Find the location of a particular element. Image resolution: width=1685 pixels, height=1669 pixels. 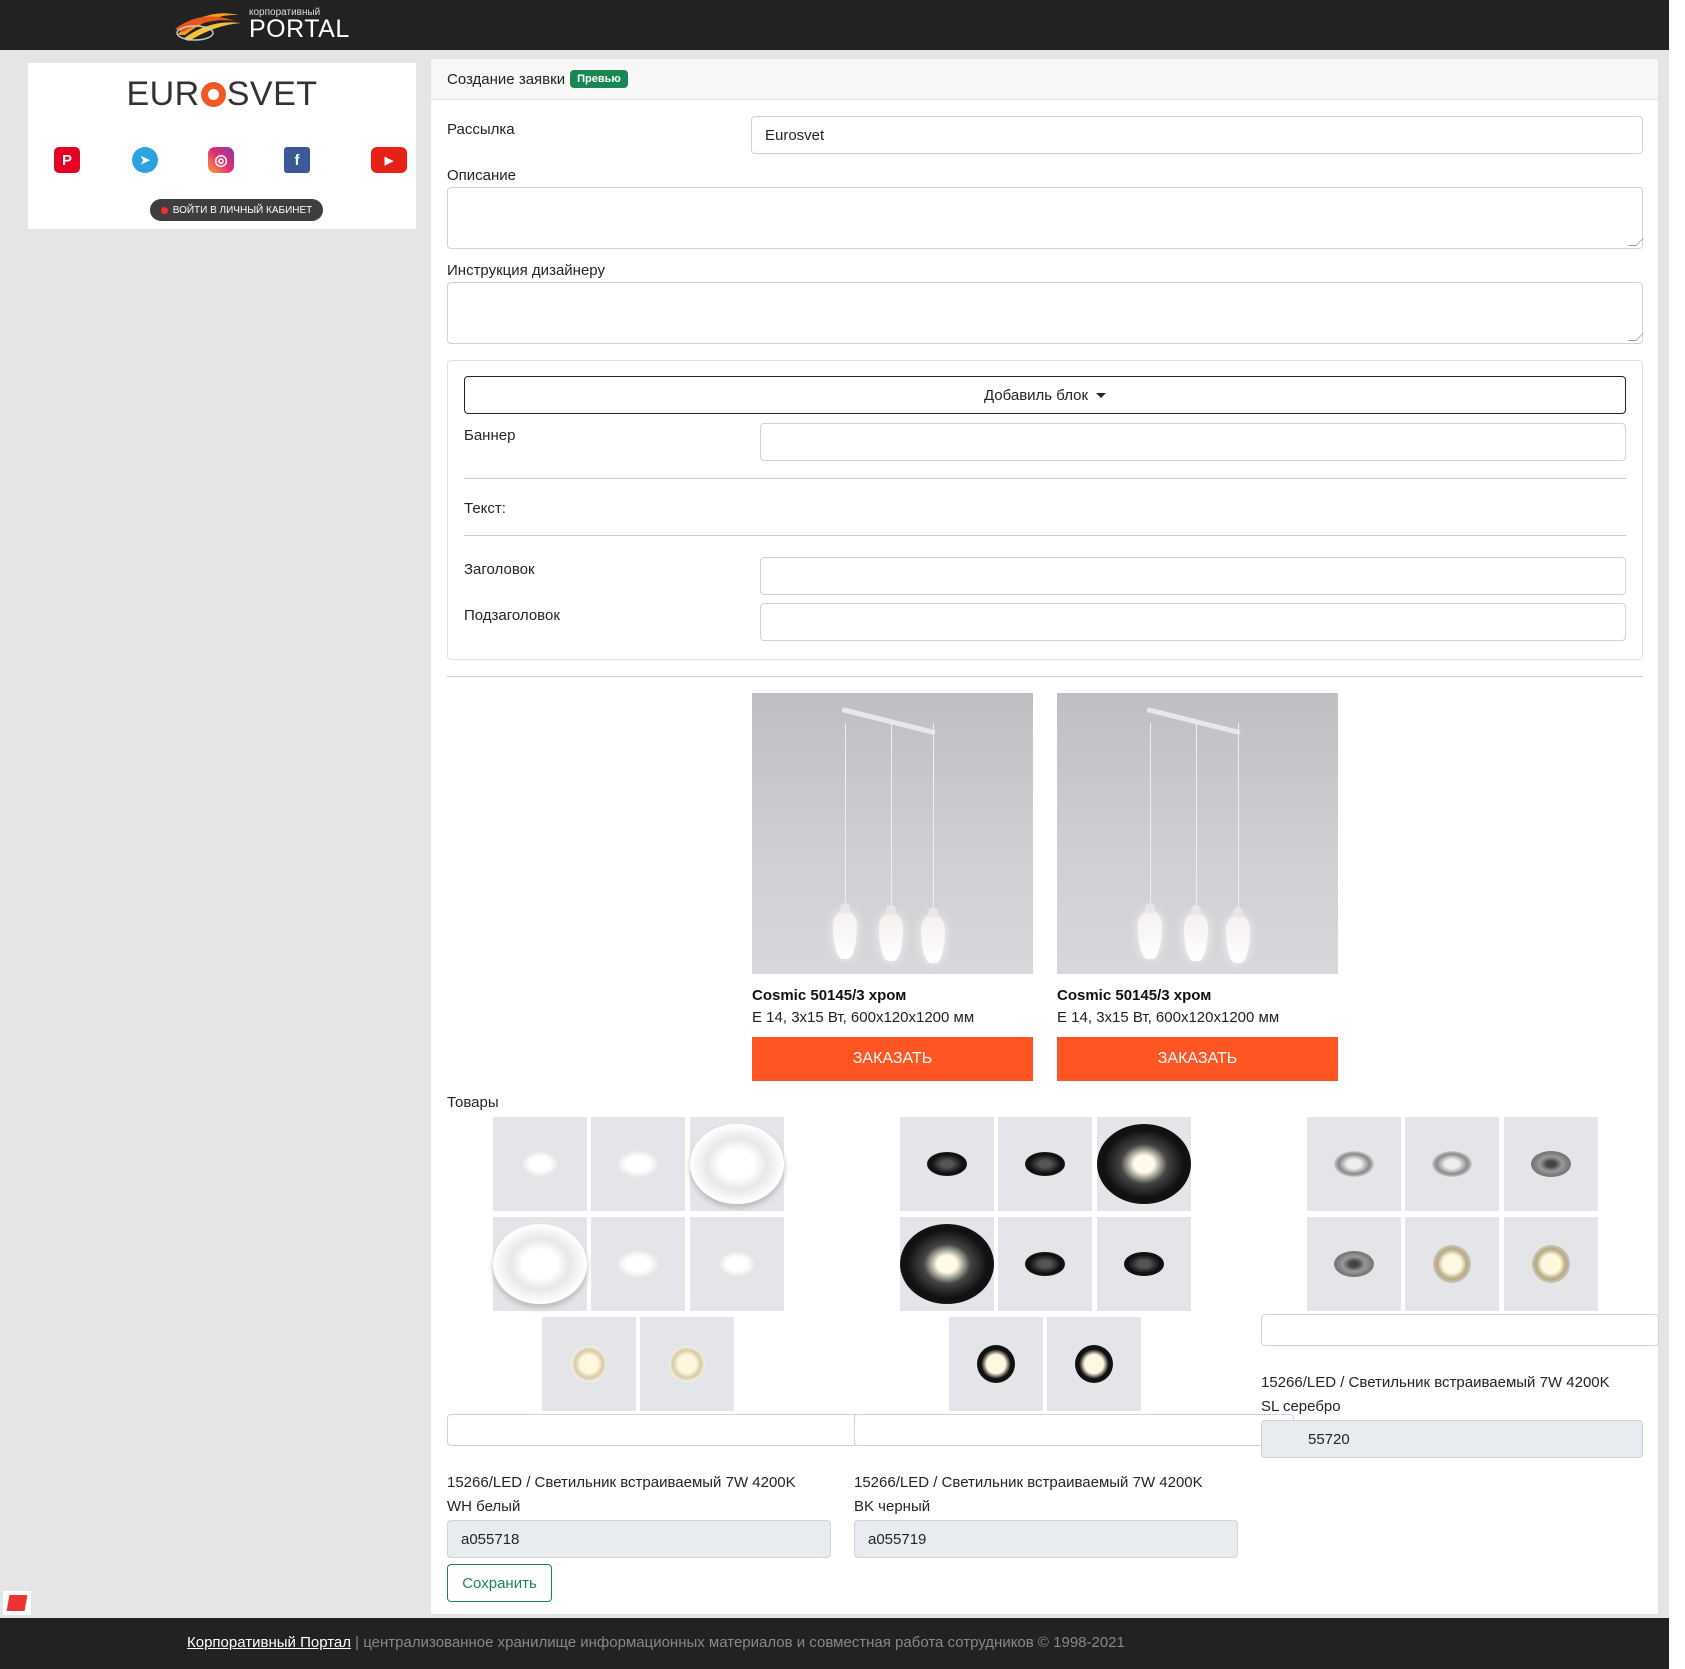

logo-title: PORTAL is located at coordinates (299, 29).